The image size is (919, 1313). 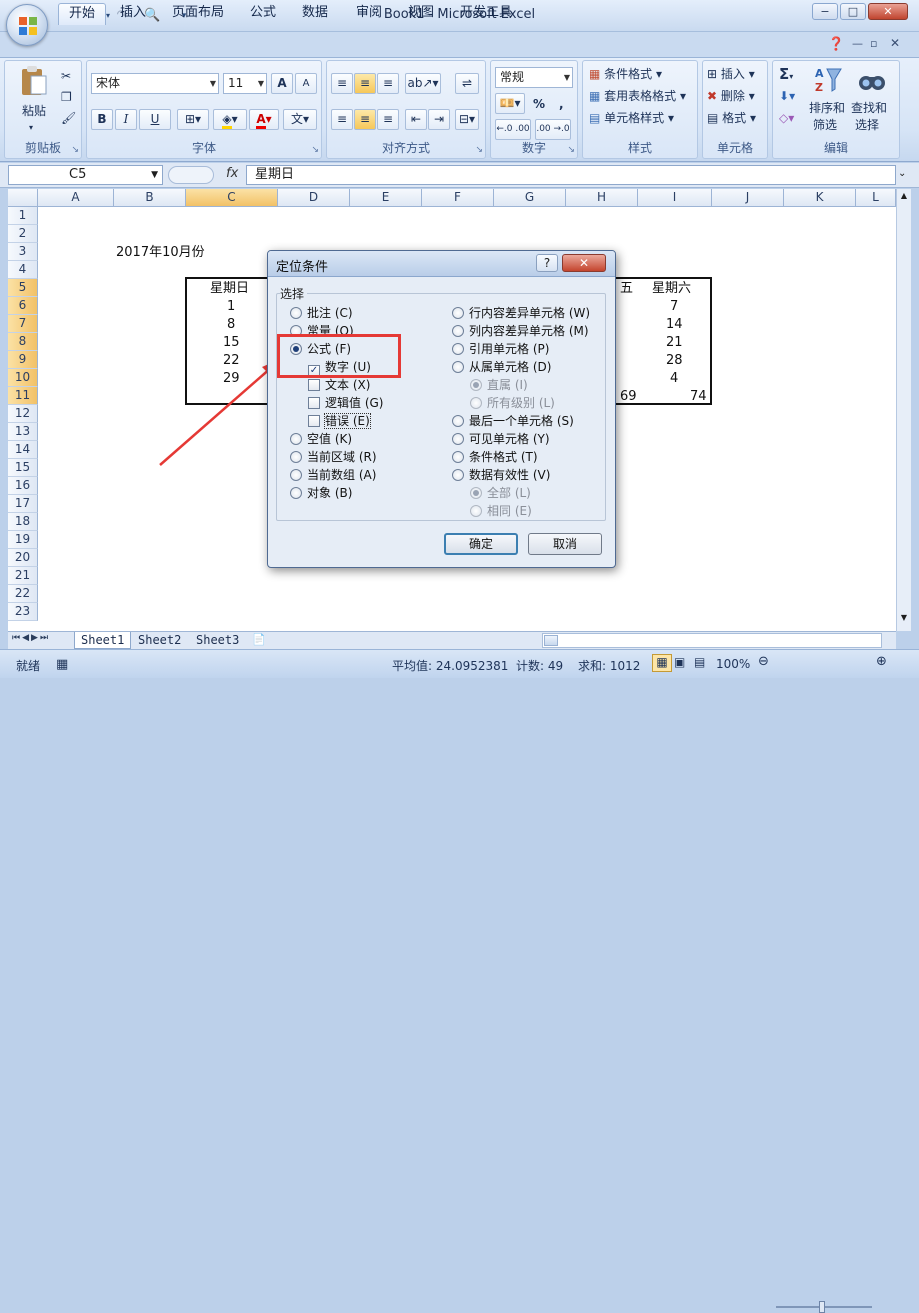 What do you see at coordinates (23, 234) in the screenshot?
I see `row-header: 2` at bounding box center [23, 234].